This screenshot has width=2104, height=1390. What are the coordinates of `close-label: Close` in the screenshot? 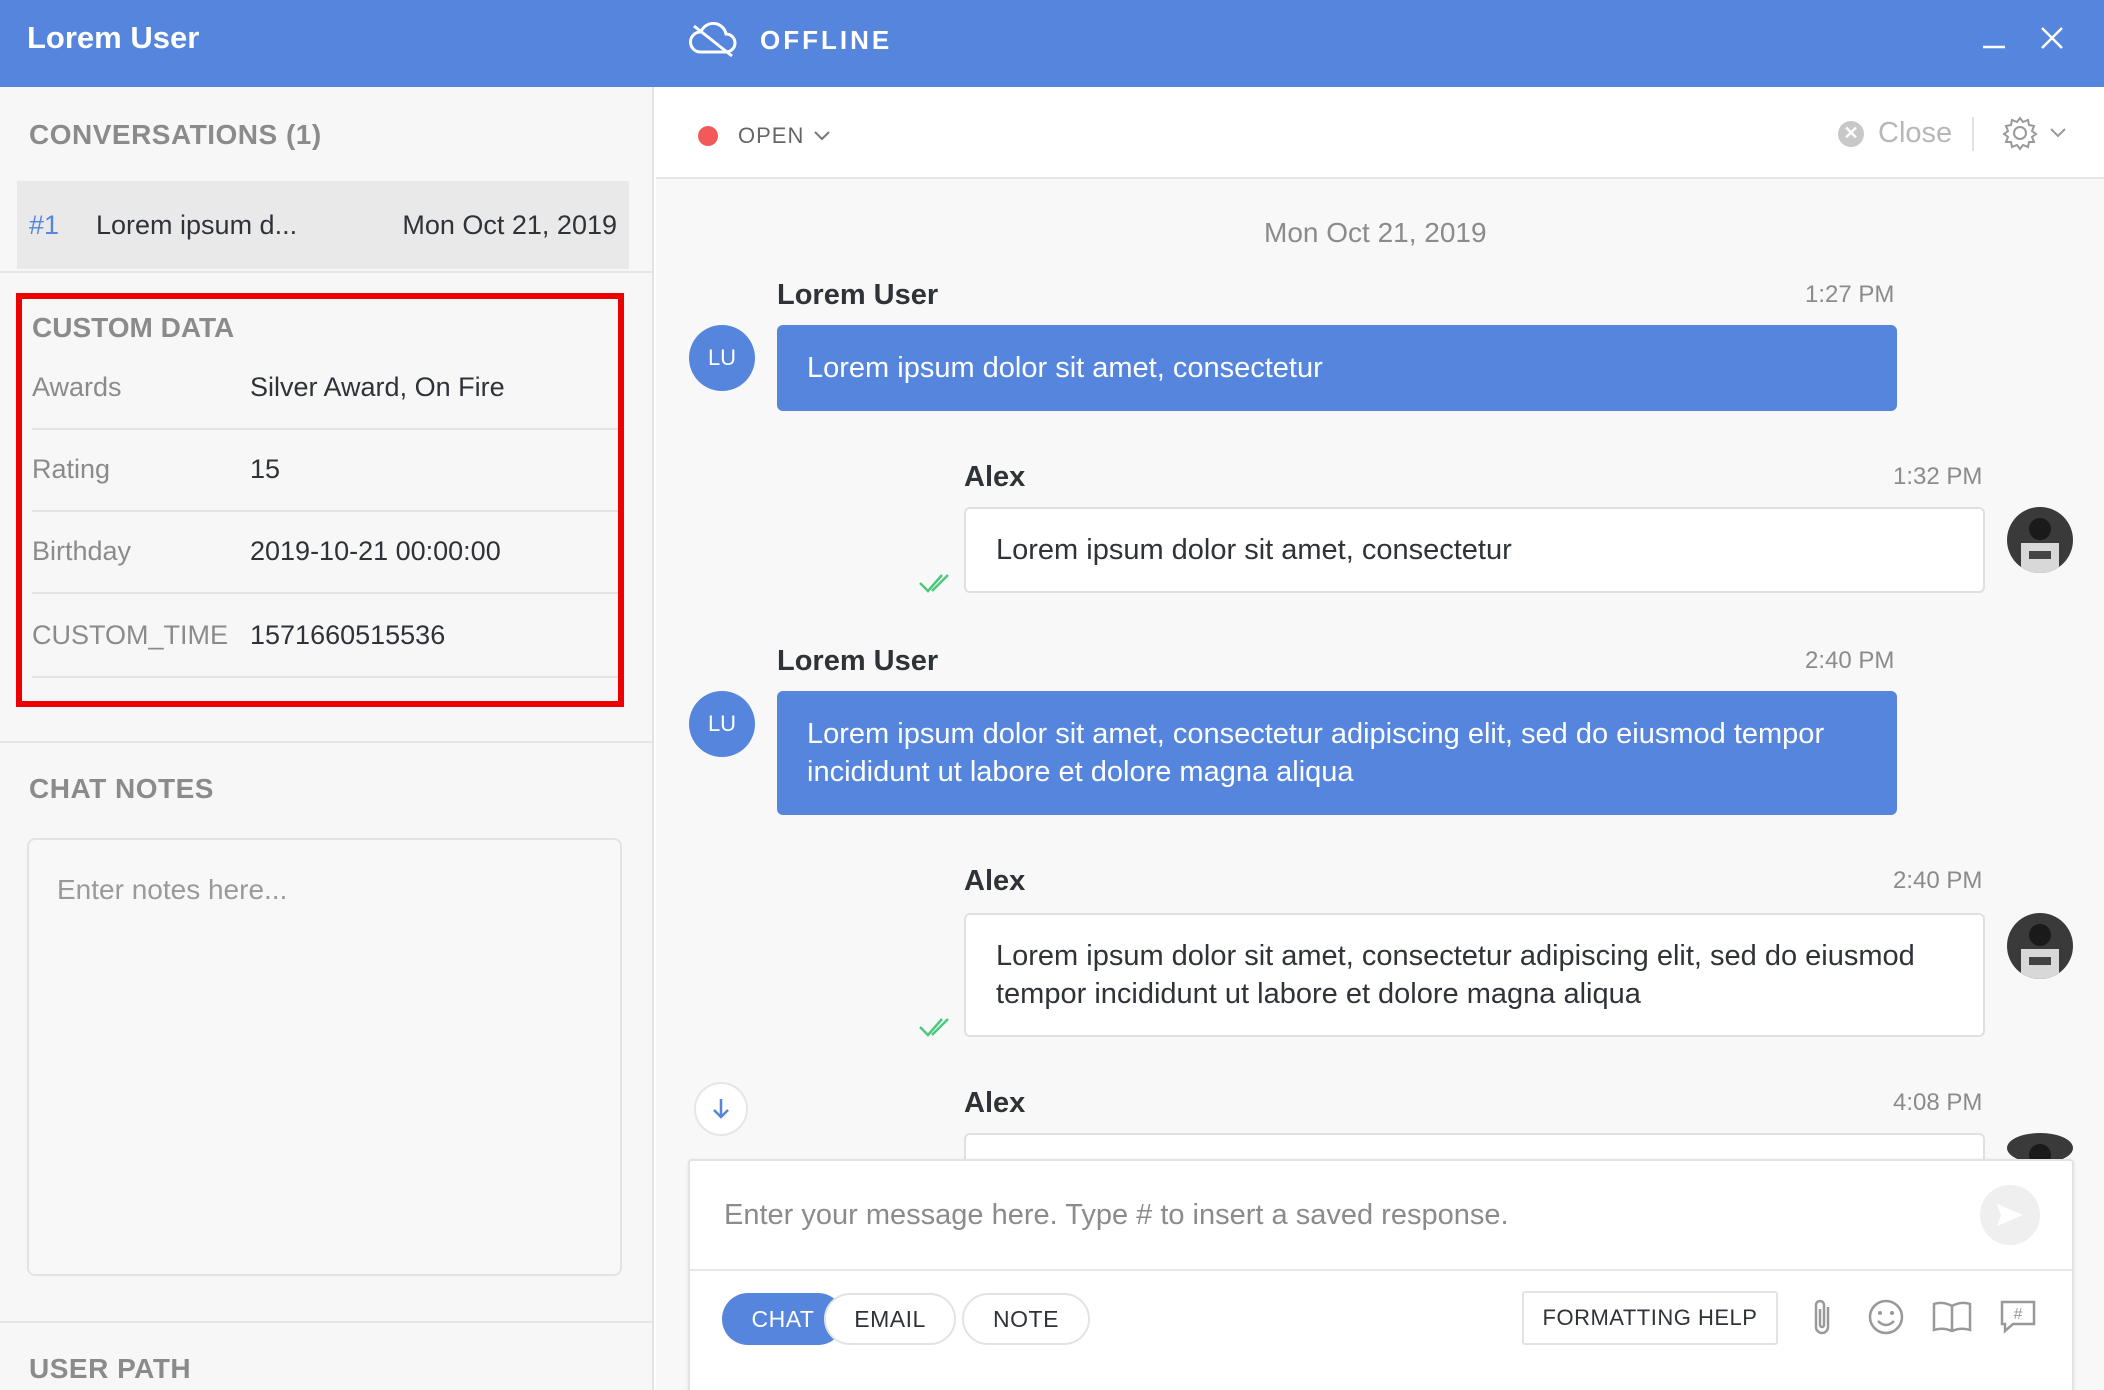 It's located at (1915, 133).